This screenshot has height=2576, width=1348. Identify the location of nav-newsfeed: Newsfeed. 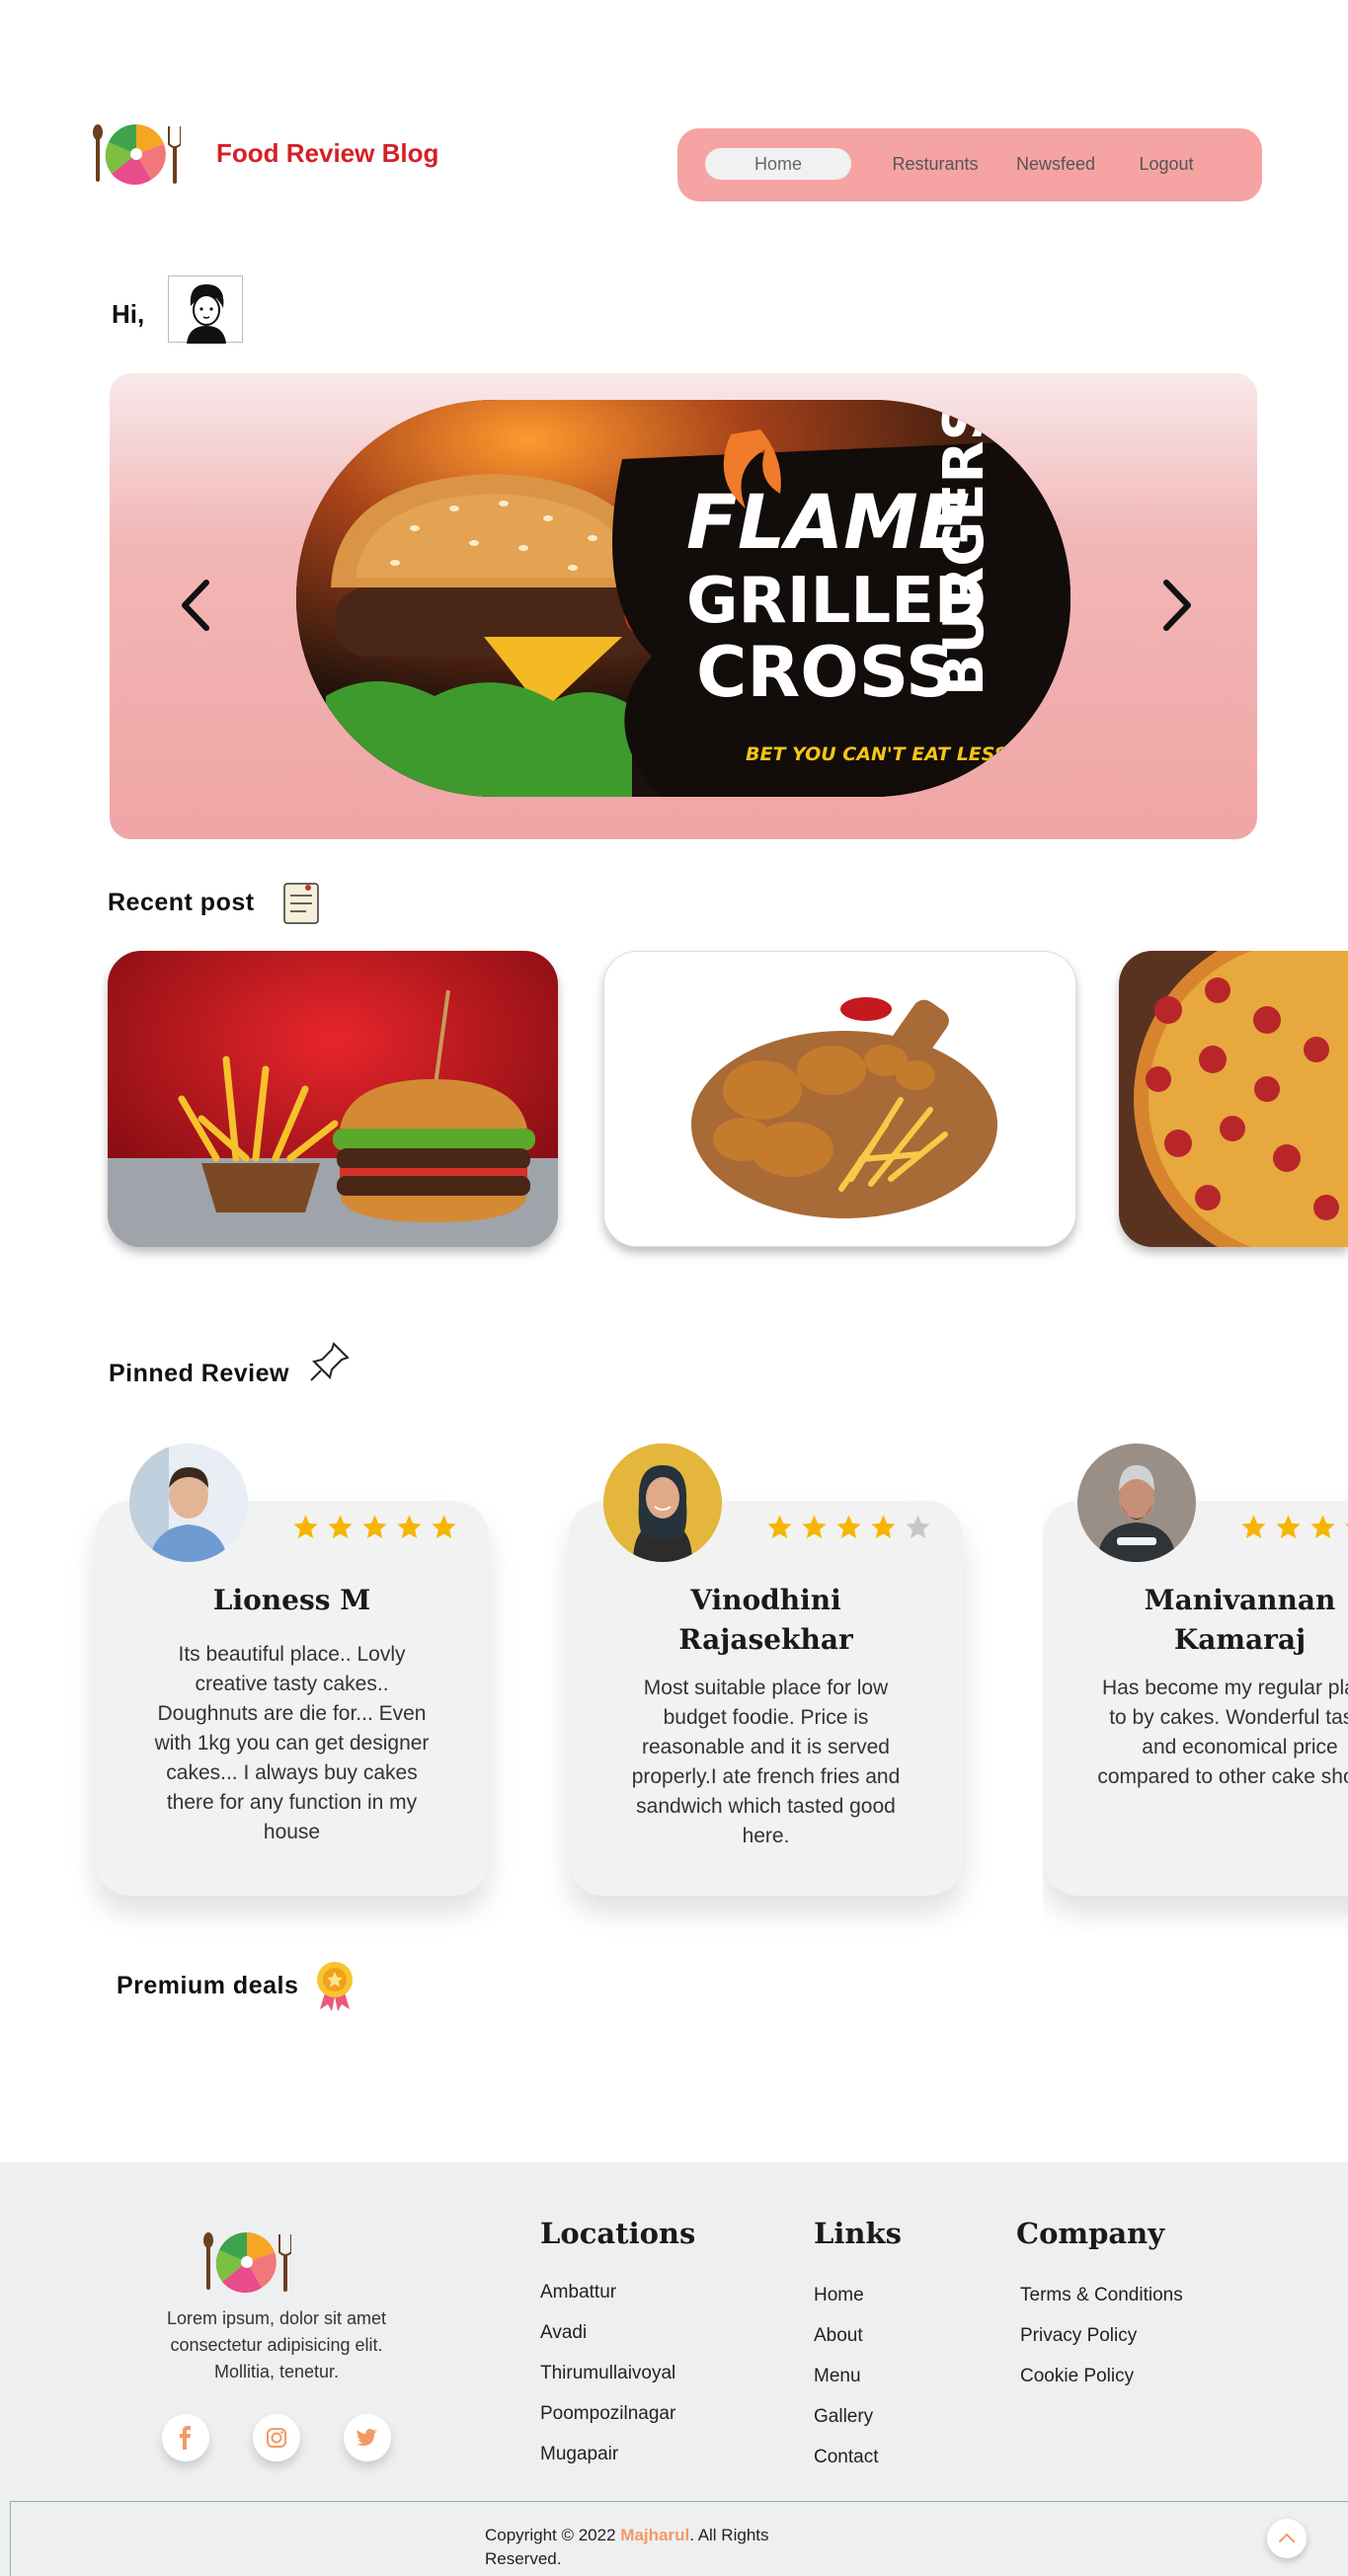
(1056, 164).